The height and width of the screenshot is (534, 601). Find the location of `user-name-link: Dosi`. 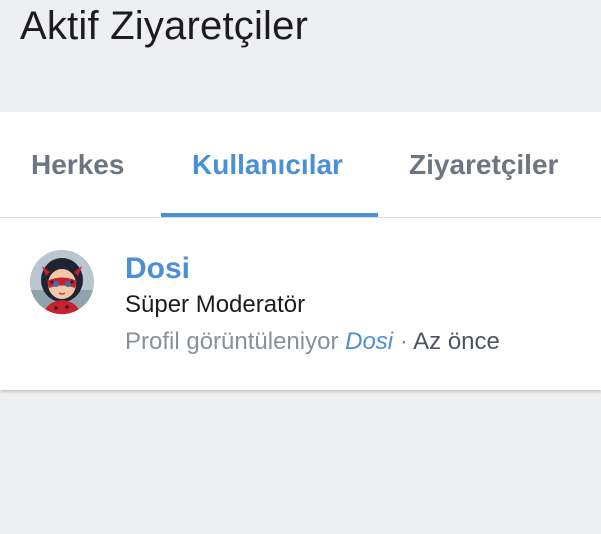

user-name-link: Dosi is located at coordinates (157, 269).